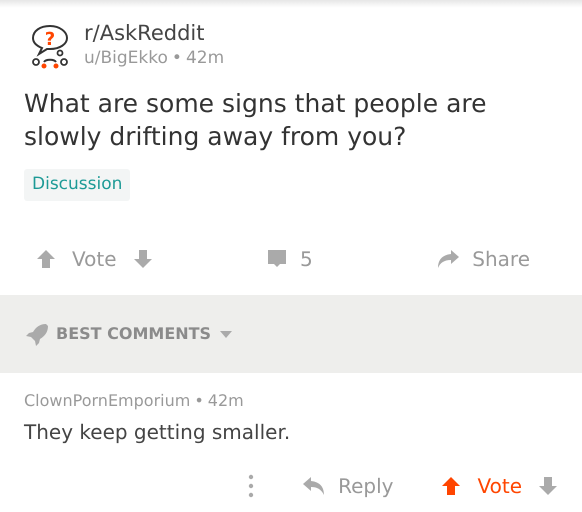 This screenshot has width=582, height=512. What do you see at coordinates (226, 333) in the screenshot?
I see `caret-icon` at bounding box center [226, 333].